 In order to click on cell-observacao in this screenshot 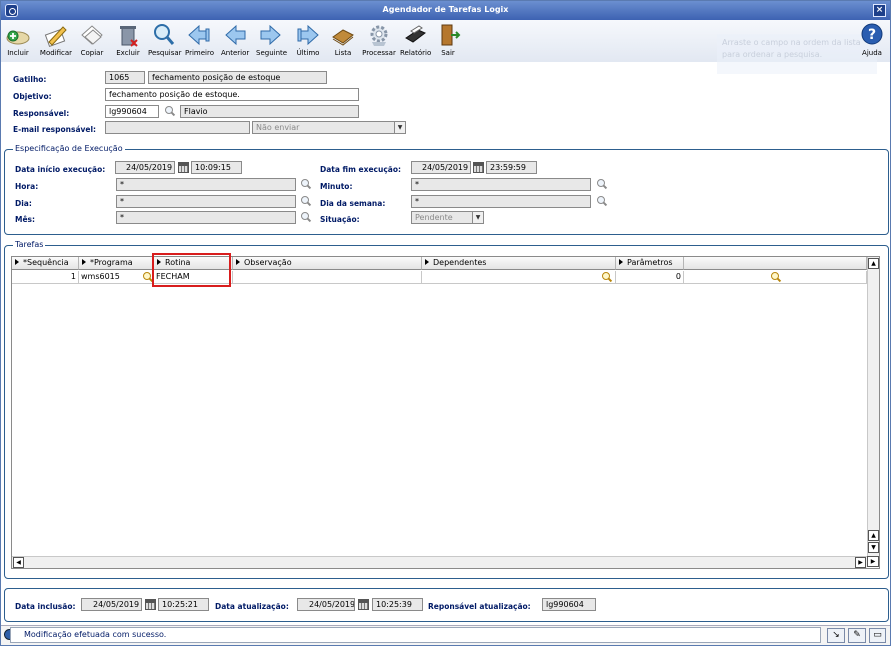, I will do `click(327, 277)`.